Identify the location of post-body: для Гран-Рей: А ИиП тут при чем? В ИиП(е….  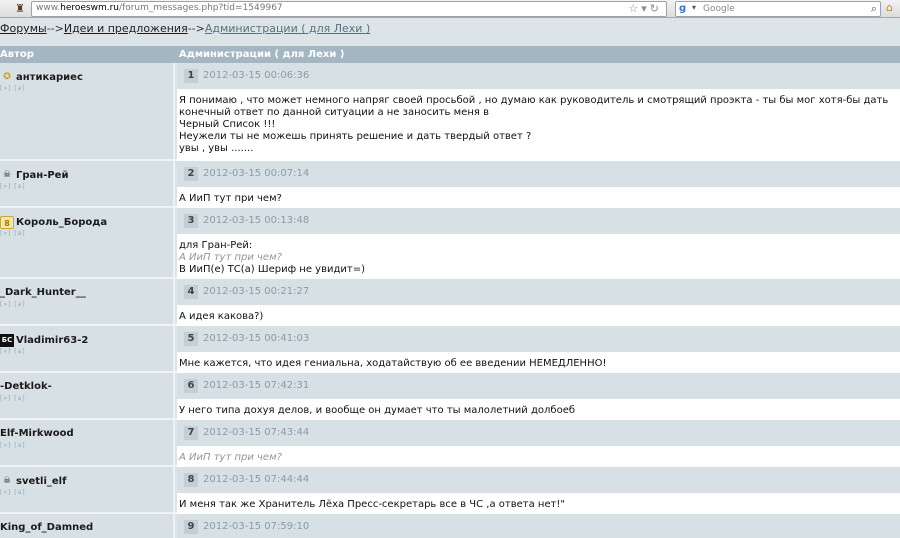
(538, 256).